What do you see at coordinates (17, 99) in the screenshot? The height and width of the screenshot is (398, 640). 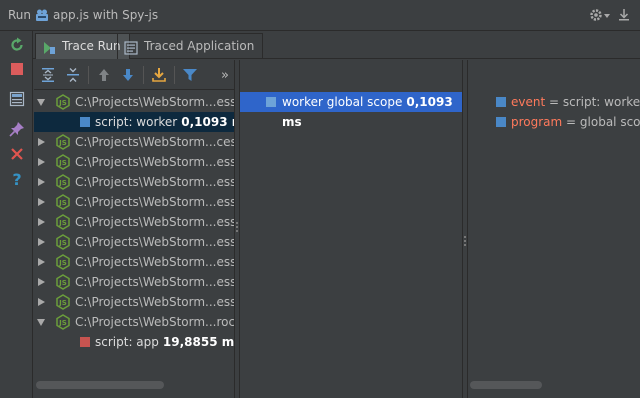 I see `layout-icon` at bounding box center [17, 99].